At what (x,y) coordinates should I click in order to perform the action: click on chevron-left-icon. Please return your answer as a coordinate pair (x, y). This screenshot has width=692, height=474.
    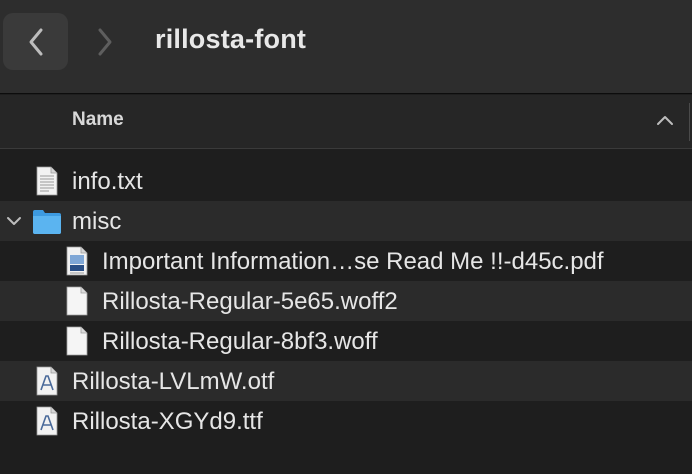
    Looking at the image, I should click on (35, 41).